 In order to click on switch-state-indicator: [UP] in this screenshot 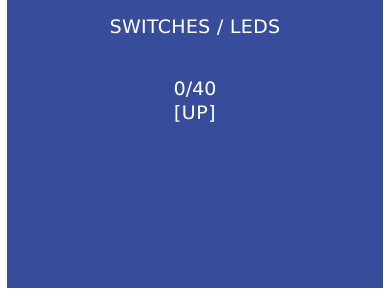, I will do `click(195, 113)`.